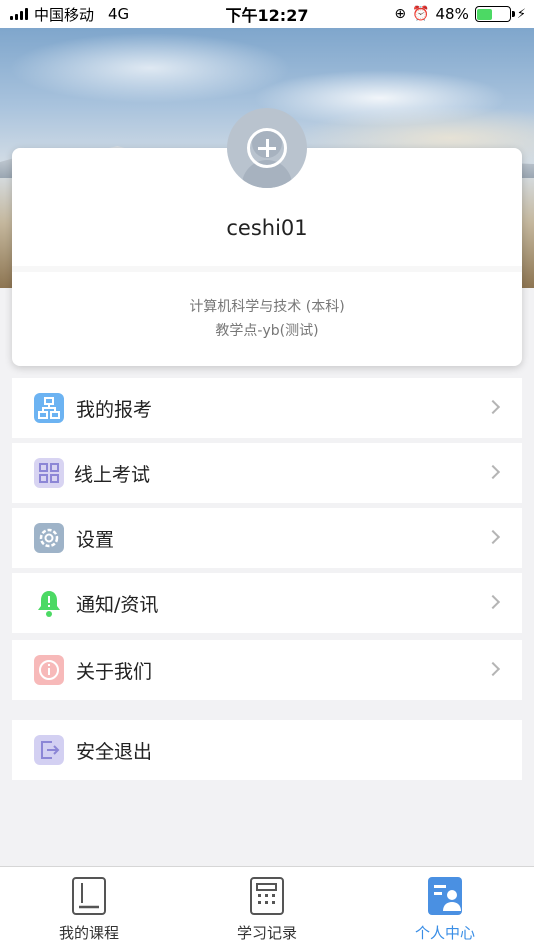  What do you see at coordinates (89, 896) in the screenshot?
I see `book-icon` at bounding box center [89, 896].